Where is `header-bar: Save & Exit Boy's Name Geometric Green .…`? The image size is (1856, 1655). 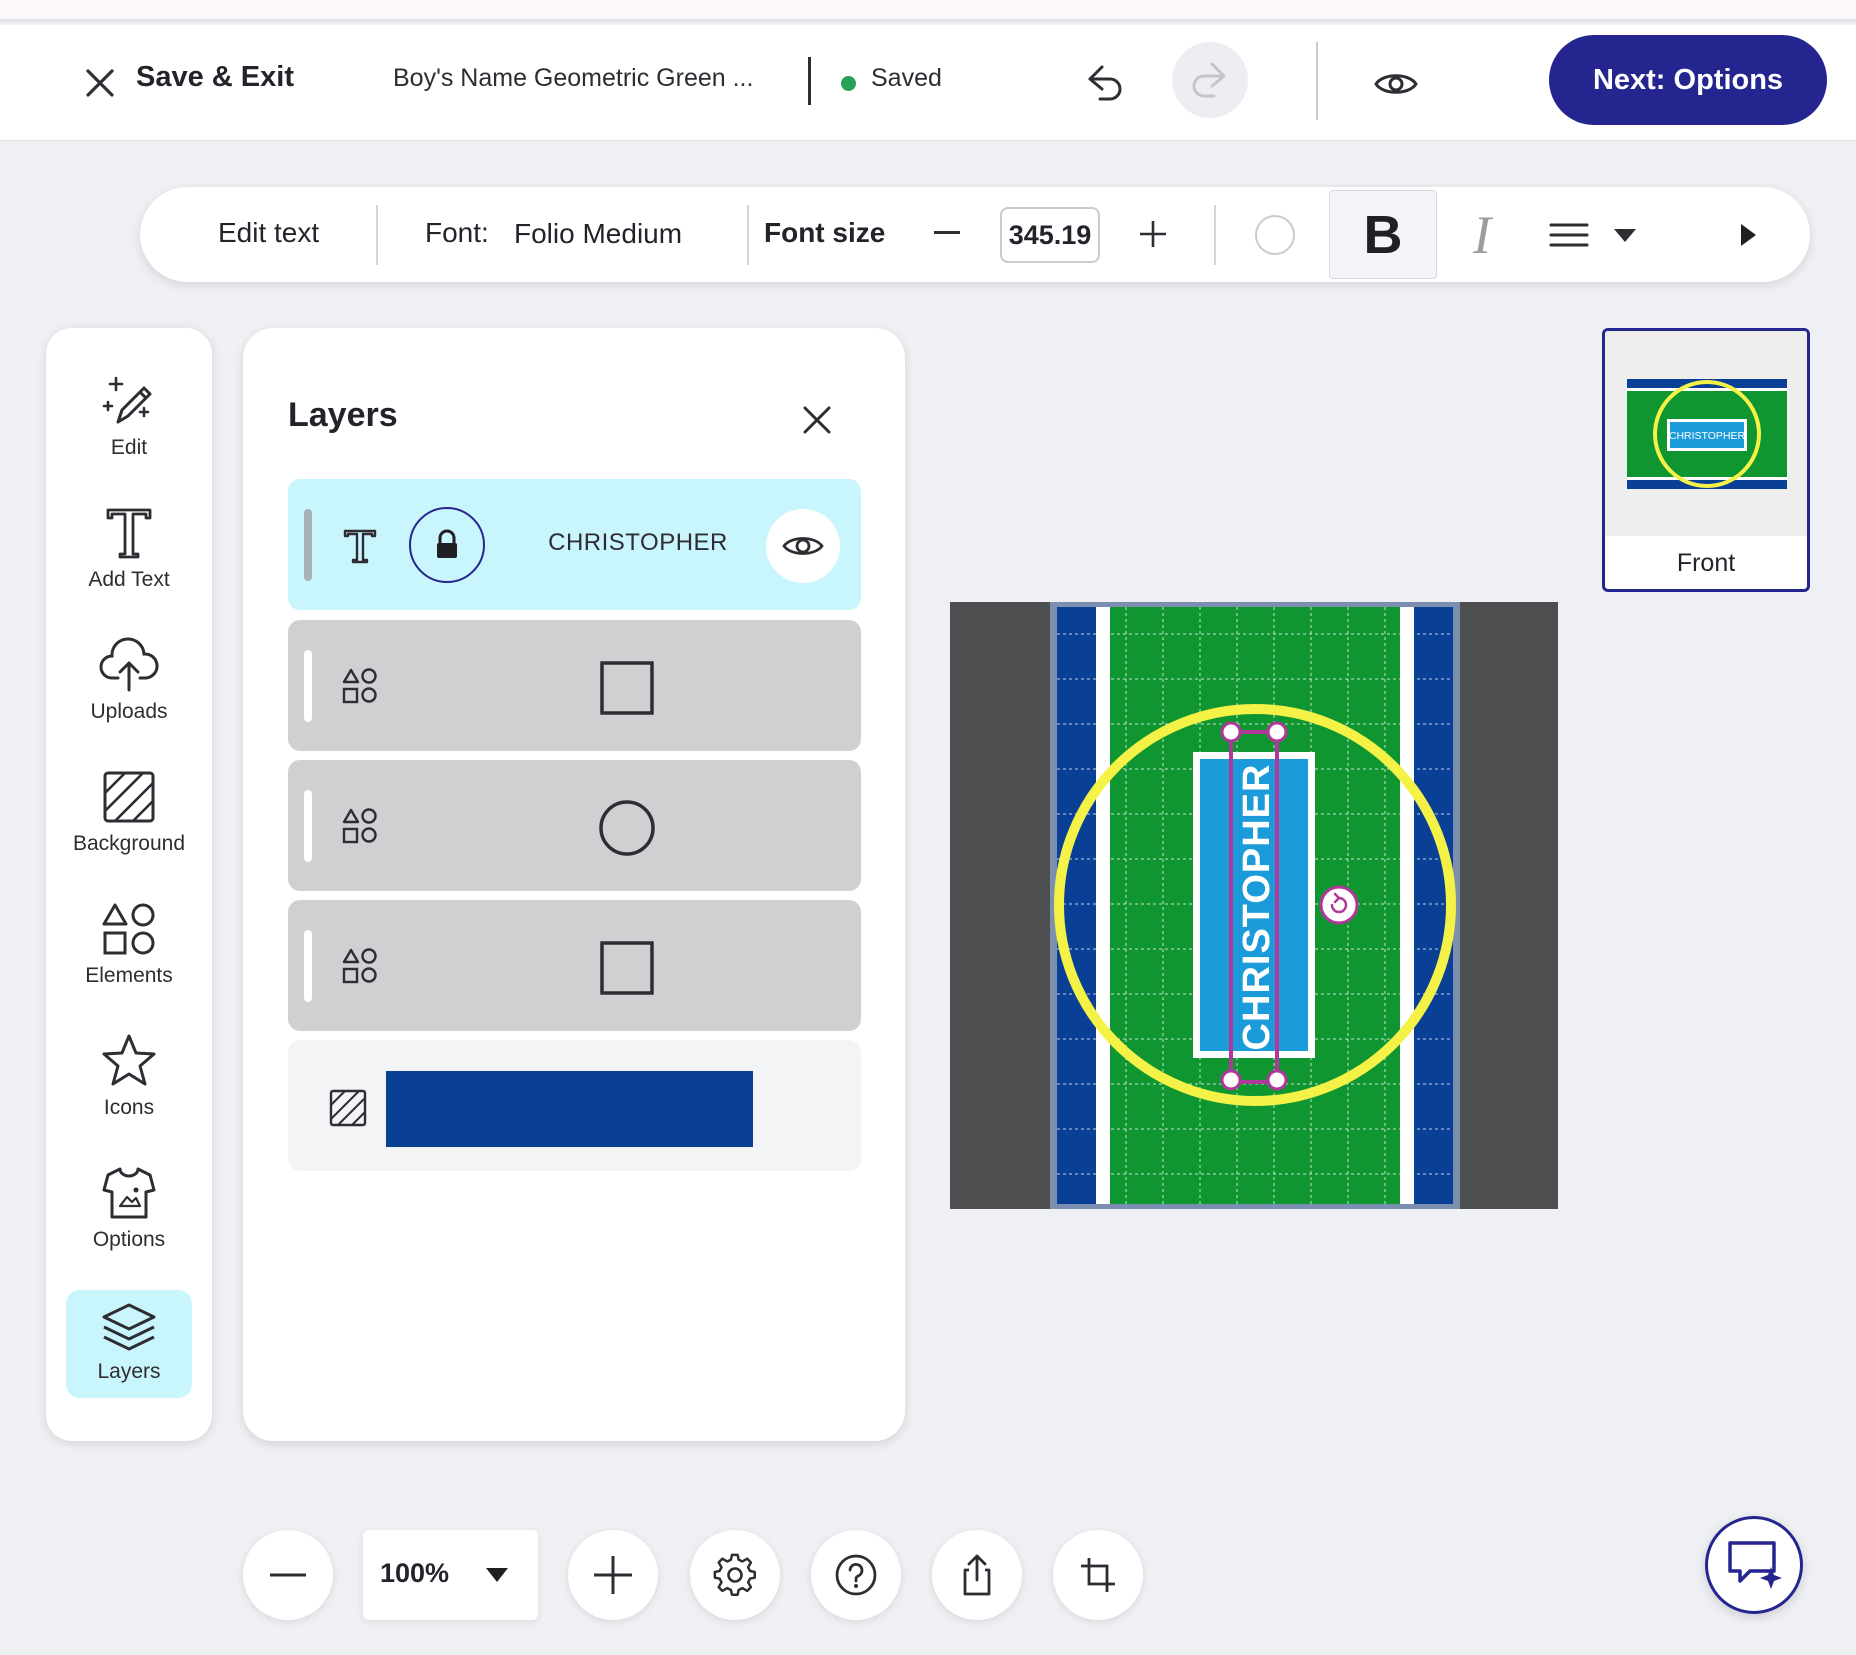
header-bar: Save & Exit Boy's Name Geometric Green .… is located at coordinates (928, 83).